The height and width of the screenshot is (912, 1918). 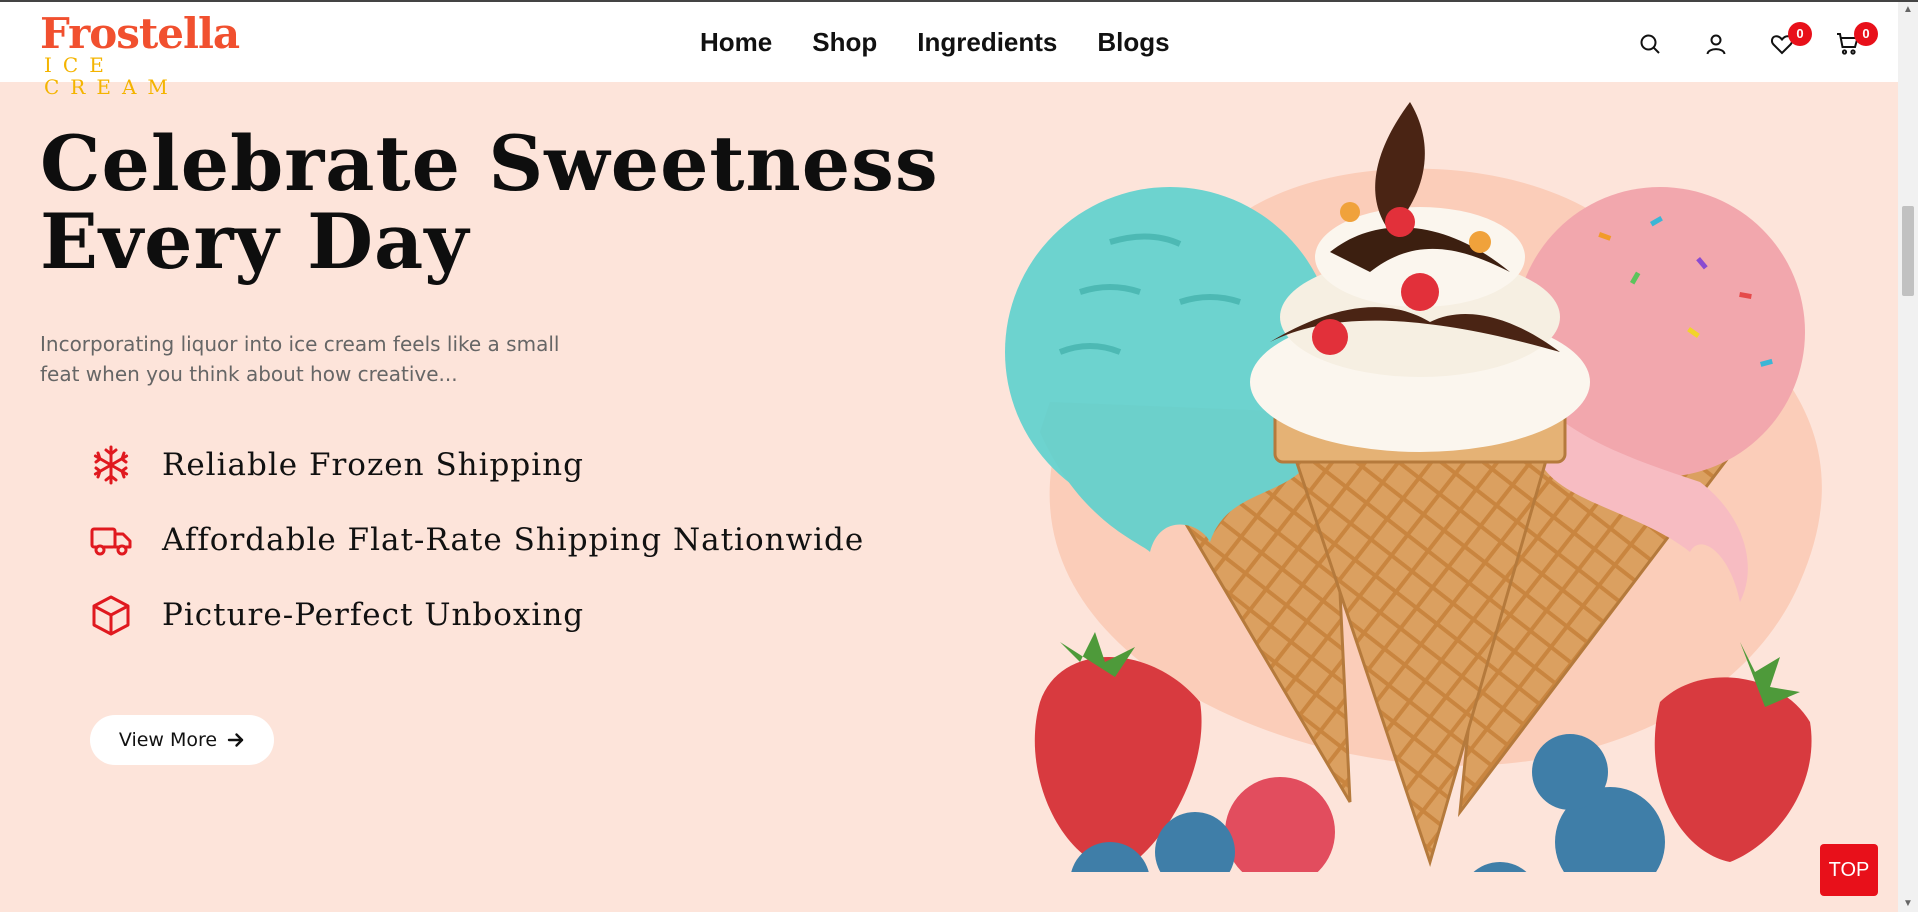 I want to click on snowflake-icon, so click(x=111, y=465).